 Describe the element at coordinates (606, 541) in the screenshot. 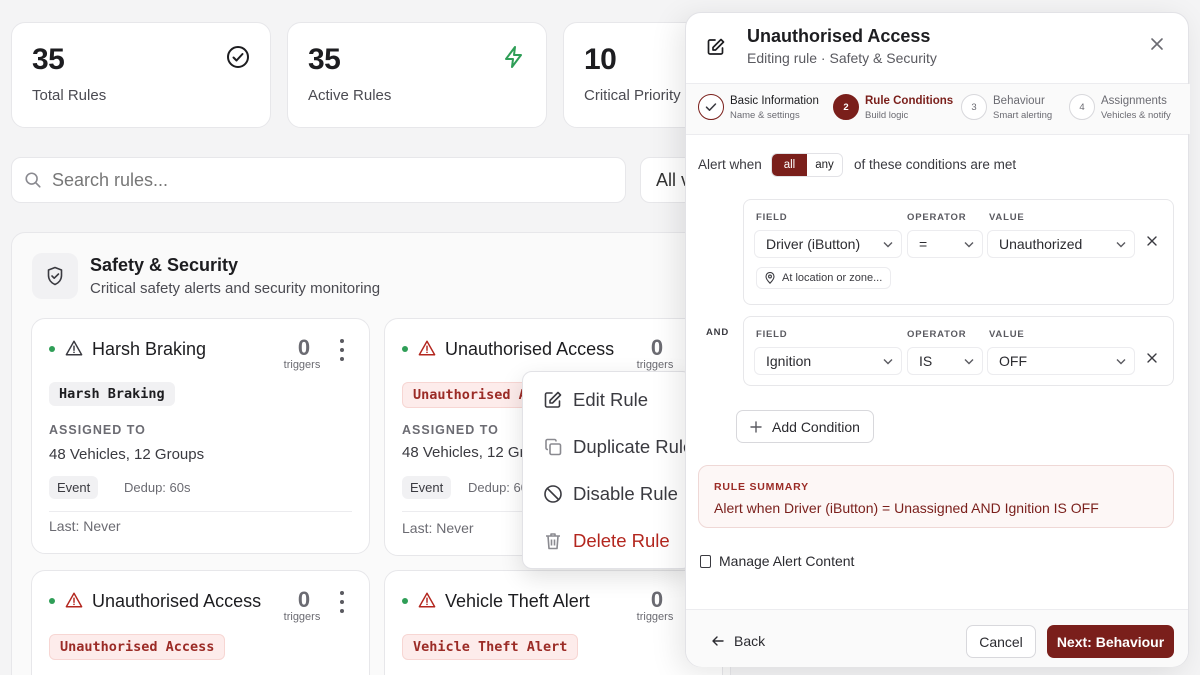

I see `menu-delete-rule: Delete Rule` at that location.